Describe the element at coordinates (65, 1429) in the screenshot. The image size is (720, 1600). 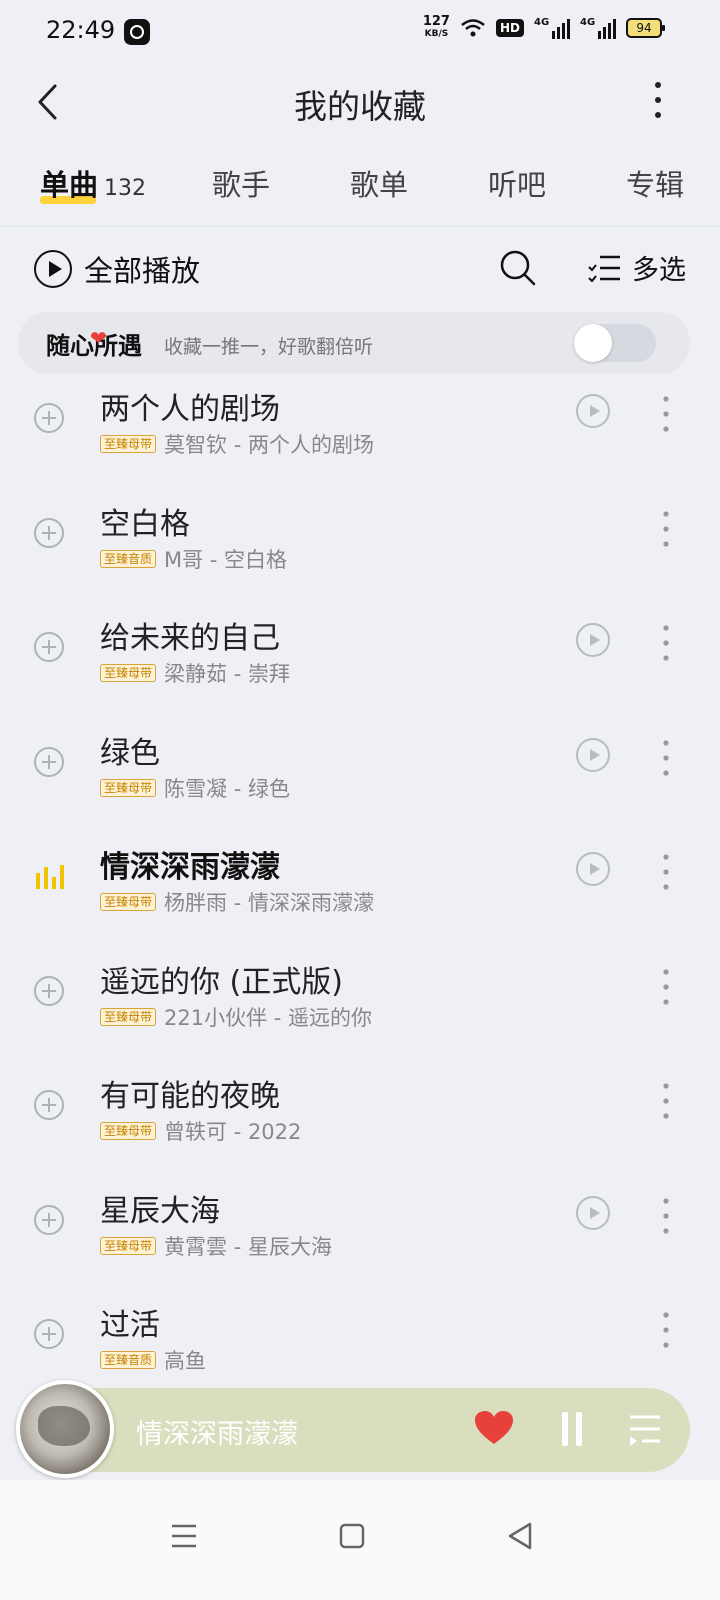
I see `album-cover` at that location.